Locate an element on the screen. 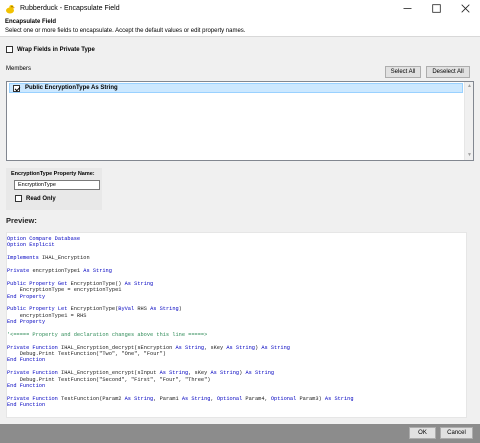  code-token: Param4, is located at coordinates (258, 398).